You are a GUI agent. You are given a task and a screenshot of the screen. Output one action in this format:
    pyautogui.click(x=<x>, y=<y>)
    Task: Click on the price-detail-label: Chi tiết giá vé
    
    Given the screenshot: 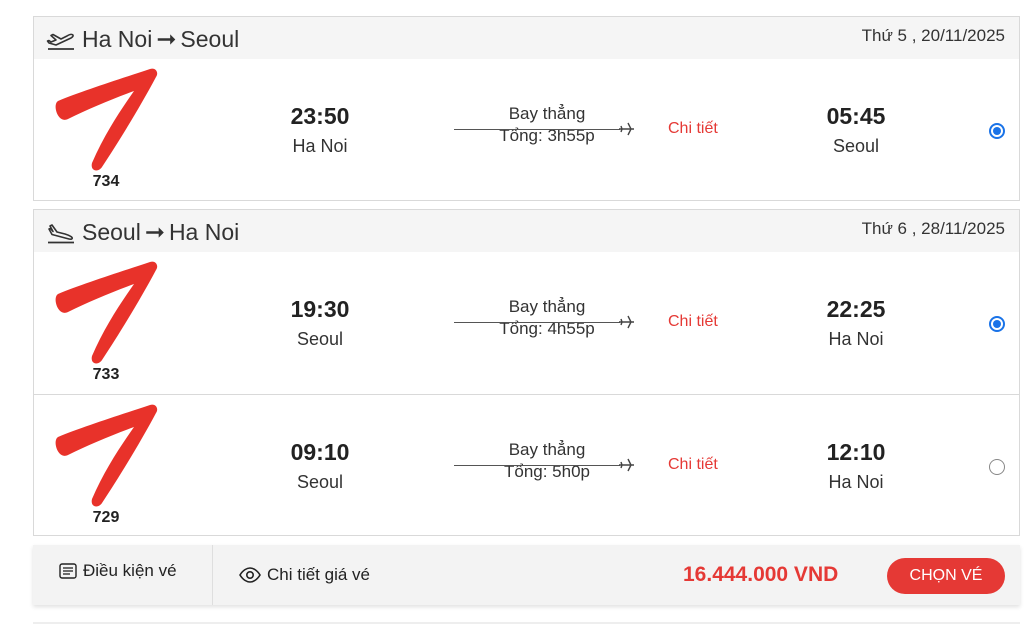 What is the action you would take?
    pyautogui.click(x=318, y=574)
    